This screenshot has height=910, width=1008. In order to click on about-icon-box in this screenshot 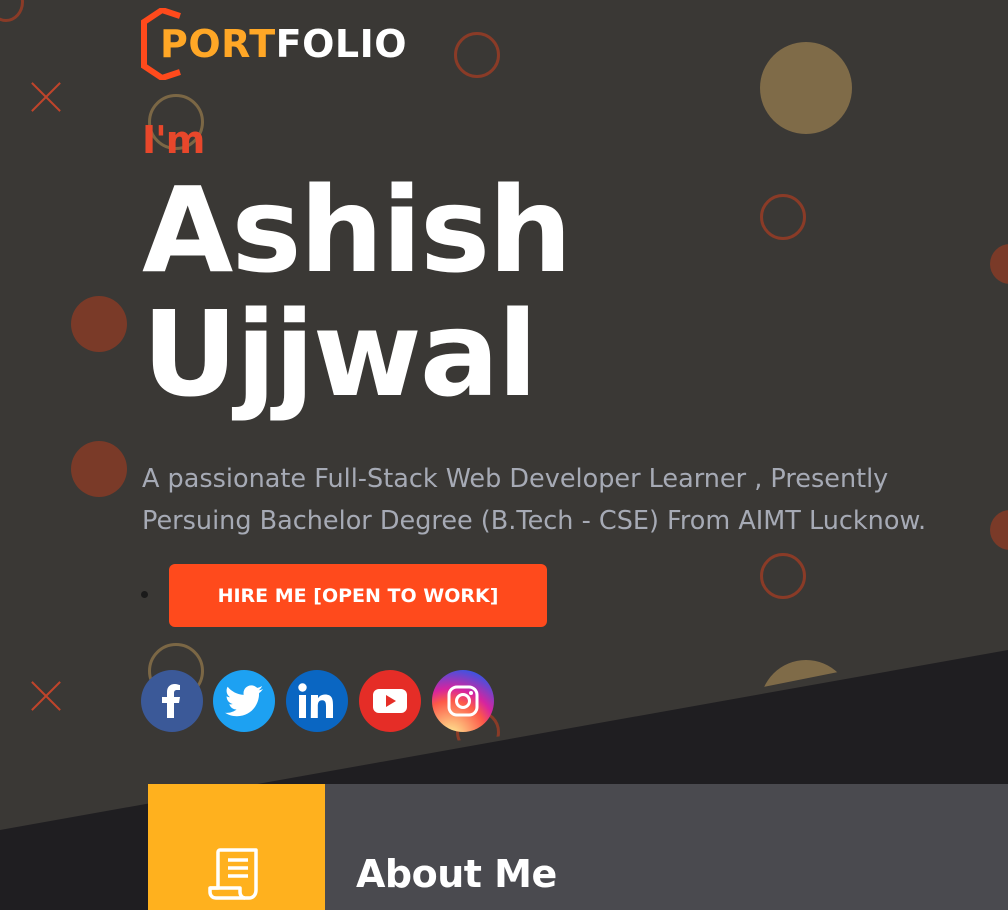, I will do `click(236, 847)`.